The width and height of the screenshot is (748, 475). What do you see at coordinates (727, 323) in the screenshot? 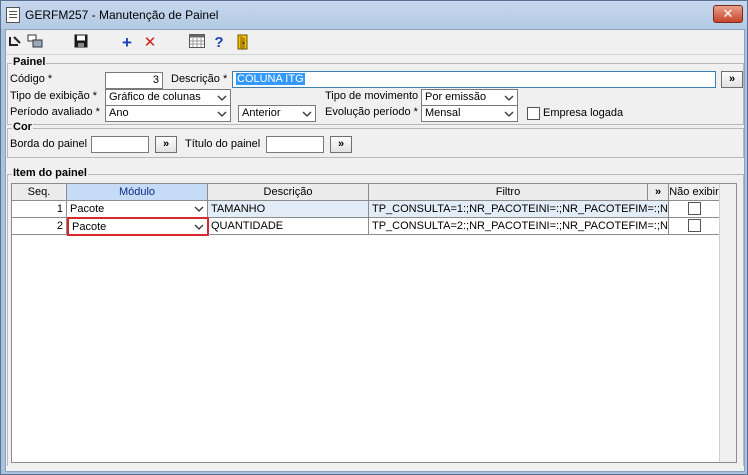
I see `vertical-scrollbar` at bounding box center [727, 323].